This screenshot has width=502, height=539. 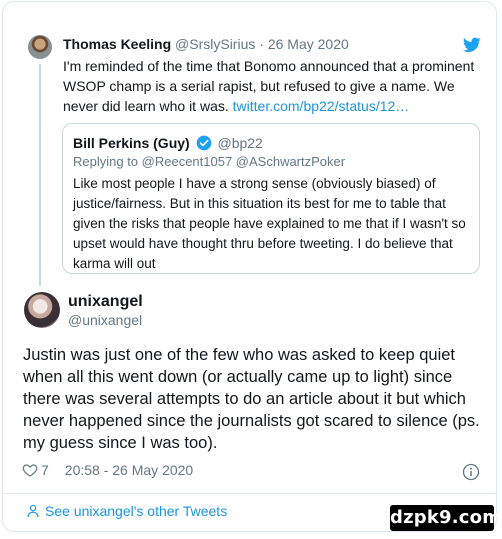 I want to click on site-watermark: dzpk9.com, so click(x=445, y=518).